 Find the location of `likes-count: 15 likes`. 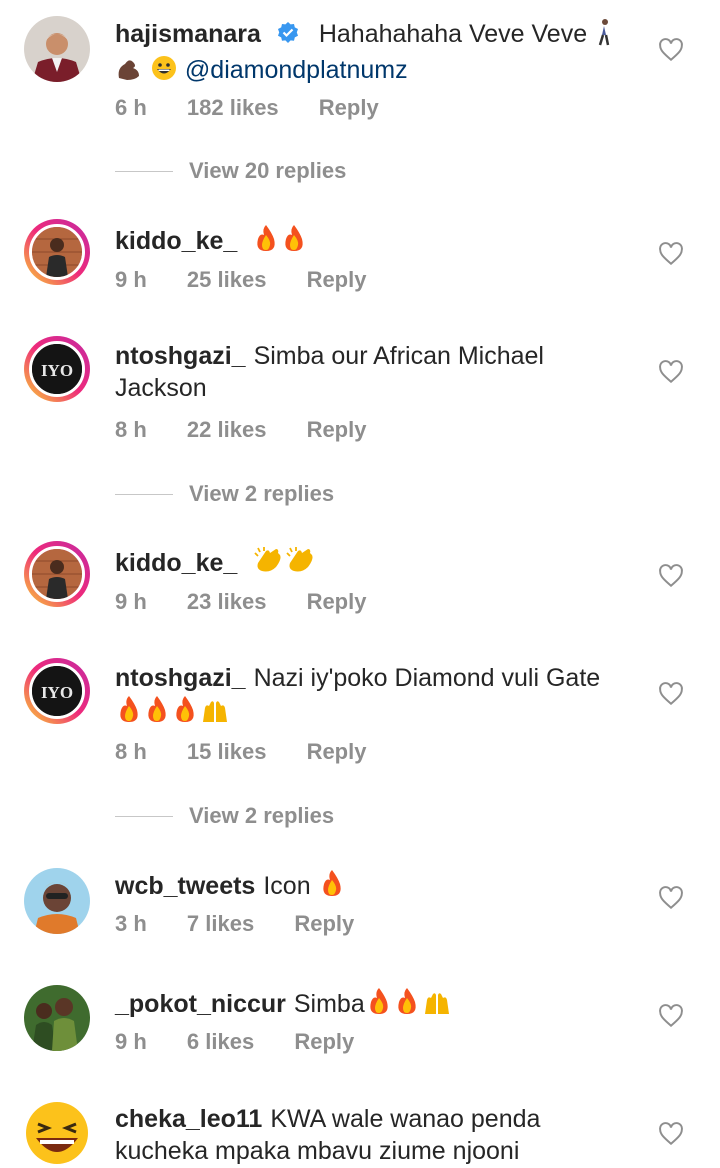

likes-count: 15 likes is located at coordinates (227, 751).